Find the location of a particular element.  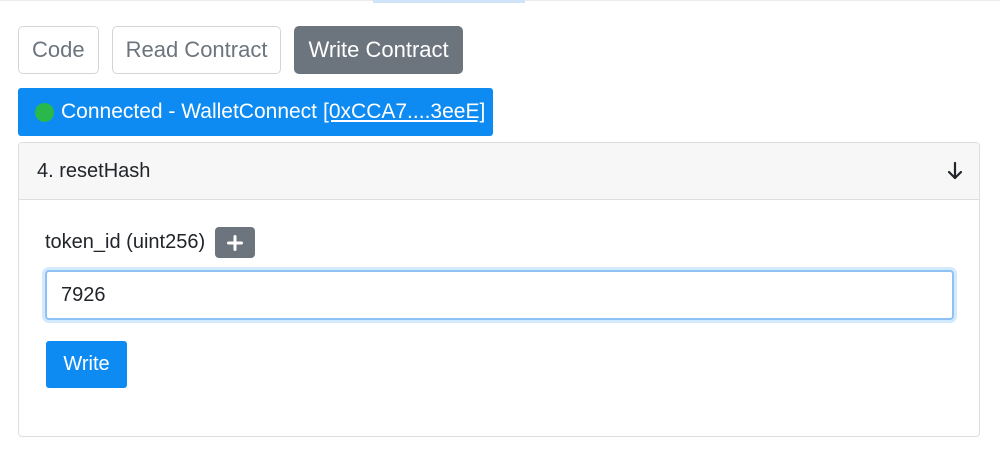

top-scroll-indicator is located at coordinates (449, 1).